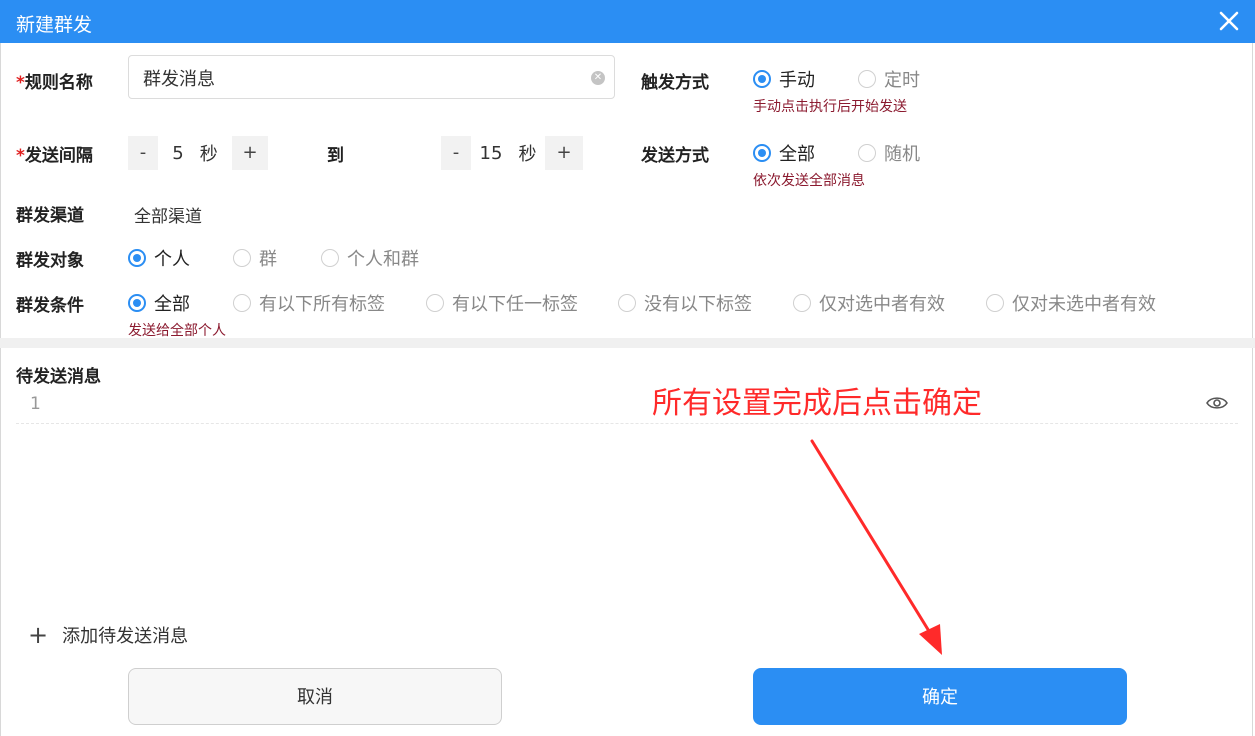 The image size is (1255, 736). What do you see at coordinates (627, 343) in the screenshot?
I see `section-divider` at bounding box center [627, 343].